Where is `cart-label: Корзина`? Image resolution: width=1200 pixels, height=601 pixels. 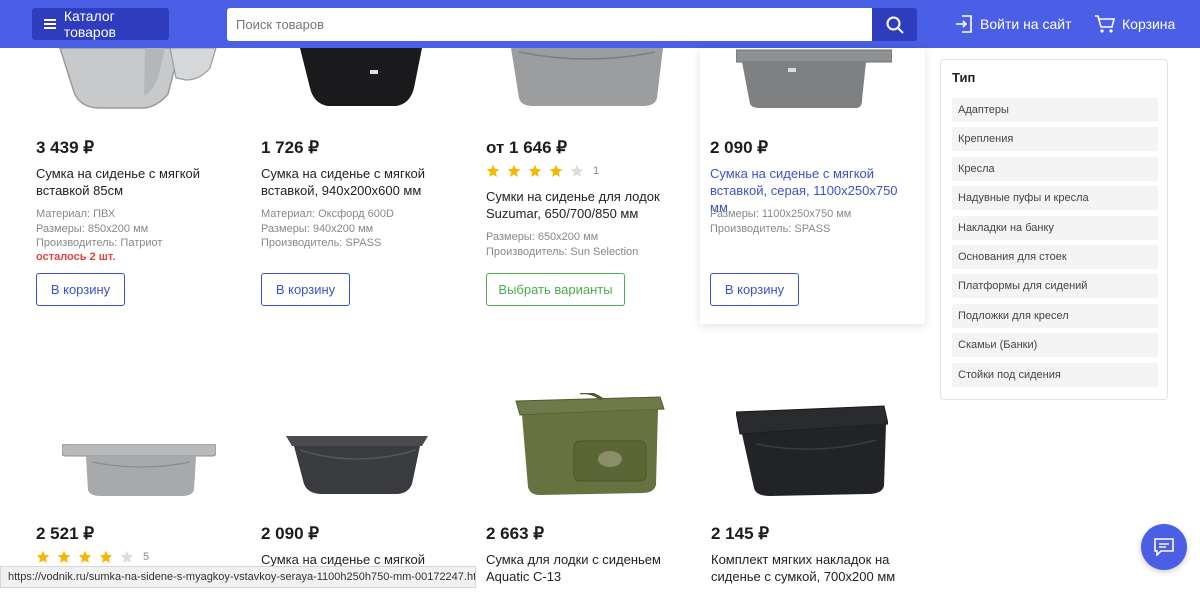
cart-label: Корзина is located at coordinates (1149, 24).